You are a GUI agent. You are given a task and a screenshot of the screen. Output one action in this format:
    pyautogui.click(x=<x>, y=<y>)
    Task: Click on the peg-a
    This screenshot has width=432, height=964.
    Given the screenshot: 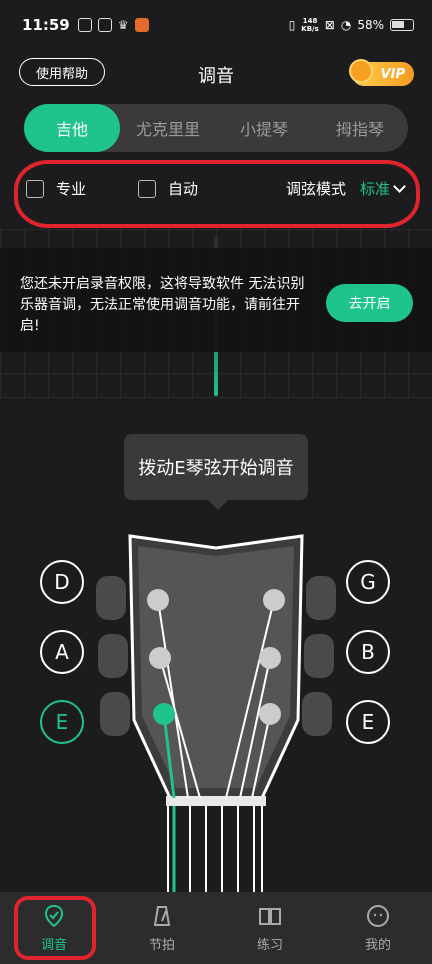 What is the action you would take?
    pyautogui.click(x=113, y=656)
    